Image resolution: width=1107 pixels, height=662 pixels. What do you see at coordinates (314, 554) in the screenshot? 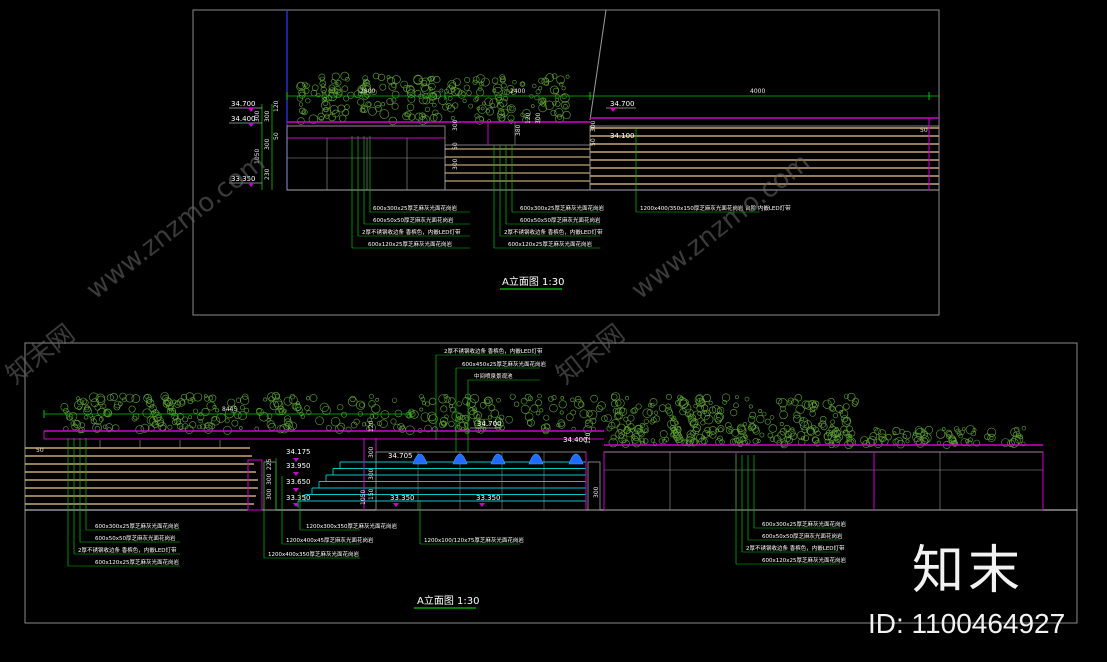
I see `bottom-note-step-3: 1200x400x350厚芝麻灰光面花岗岩` at bounding box center [314, 554].